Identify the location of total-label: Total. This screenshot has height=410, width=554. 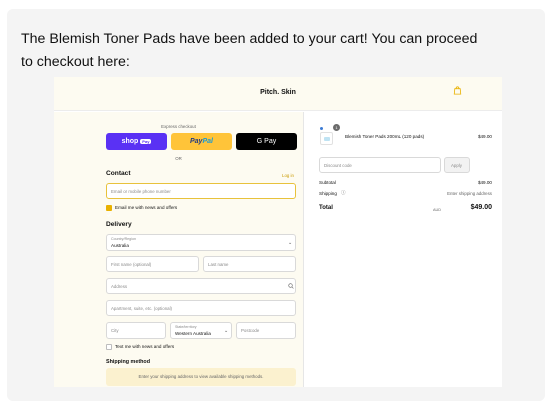
(326, 208).